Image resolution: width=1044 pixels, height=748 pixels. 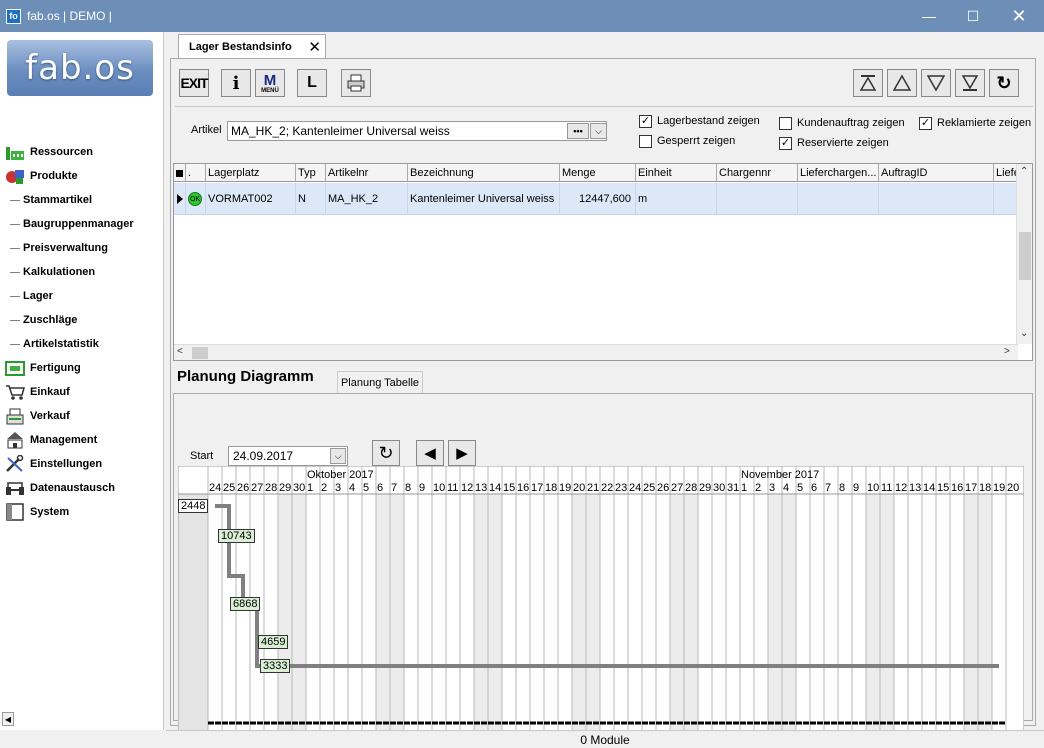 I want to click on tab-planung-tabelle: Planung Tabelle, so click(x=380, y=382).